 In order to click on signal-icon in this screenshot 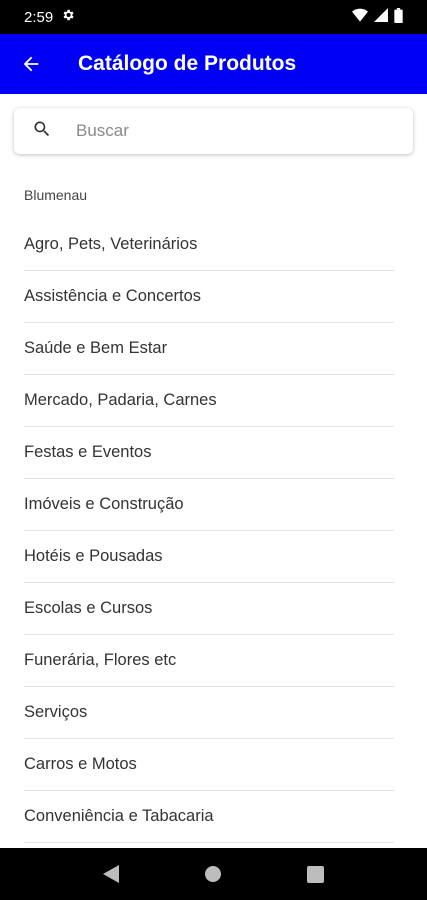, I will do `click(381, 17)`.